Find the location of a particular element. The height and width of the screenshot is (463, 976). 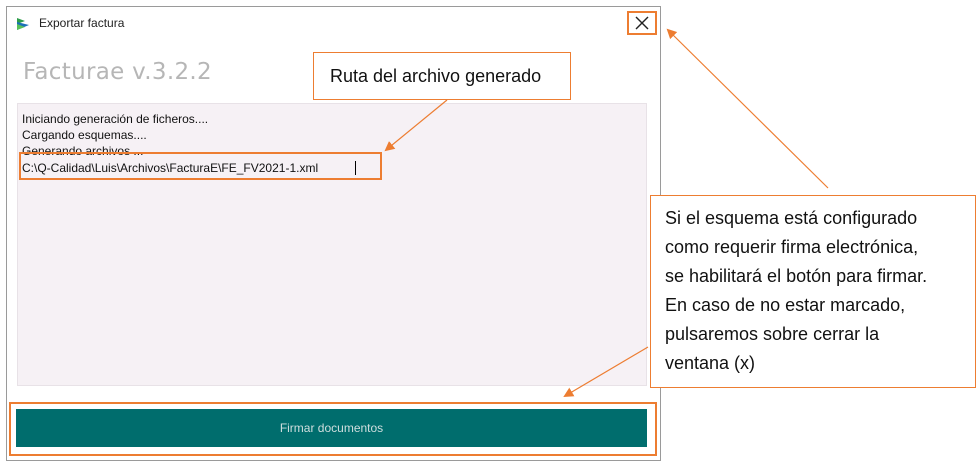

sign-callout-line: ventana (x) is located at coordinates (710, 363).